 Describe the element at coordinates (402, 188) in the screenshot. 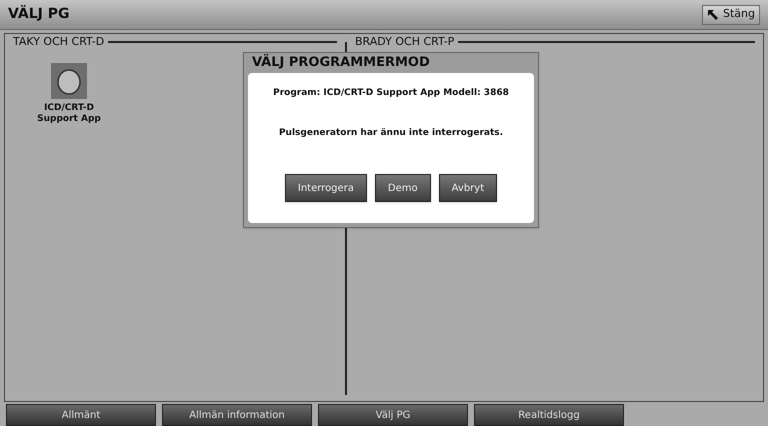

I see `dialog-button: Demo` at that location.